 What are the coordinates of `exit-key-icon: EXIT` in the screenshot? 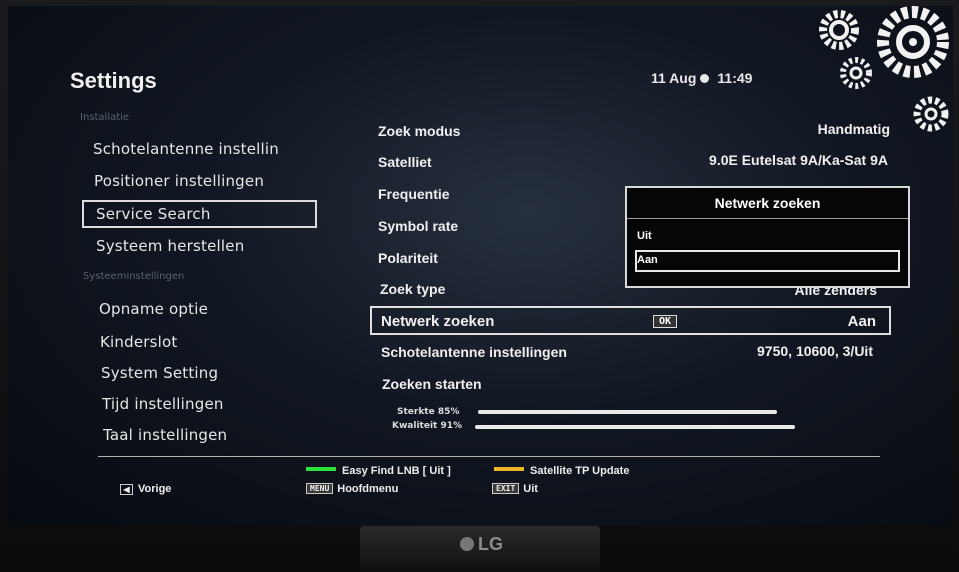 It's located at (506, 488).